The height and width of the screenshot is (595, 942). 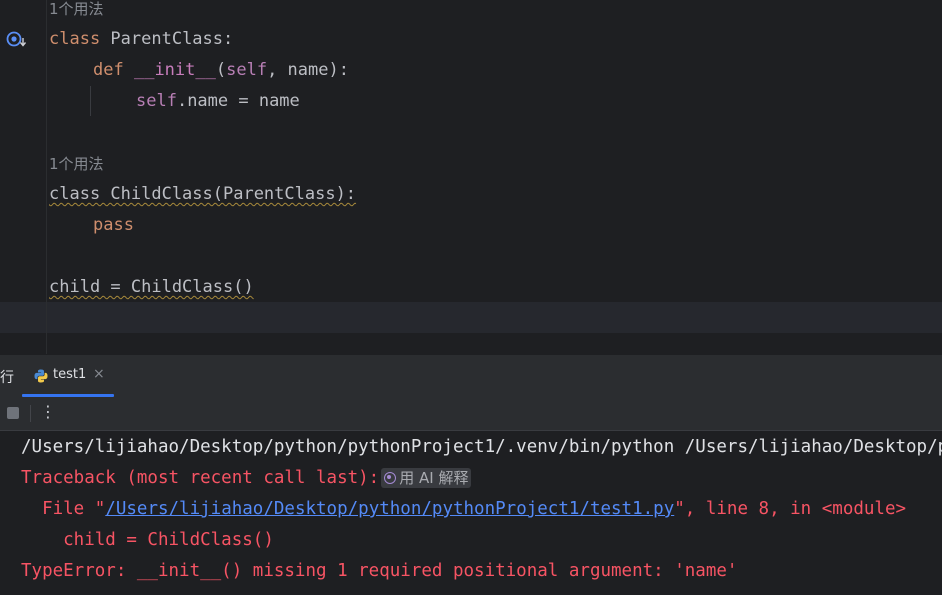 I want to click on params: , name):, so click(x=308, y=70).